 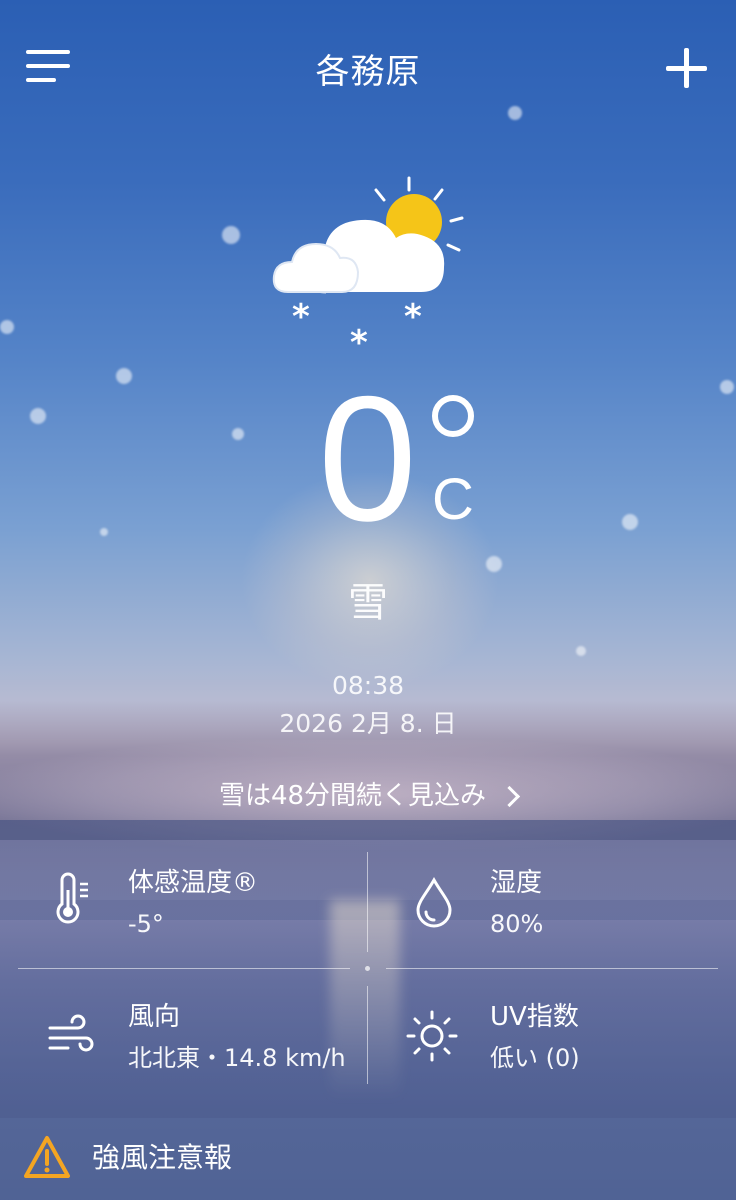 I want to click on weather-condition: 雪, so click(x=368, y=603).